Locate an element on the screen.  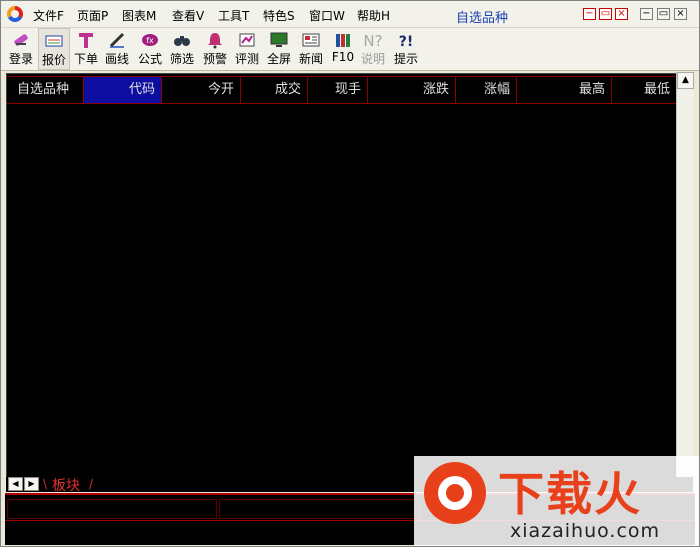
column-header-open: 今开 is located at coordinates (201, 90).